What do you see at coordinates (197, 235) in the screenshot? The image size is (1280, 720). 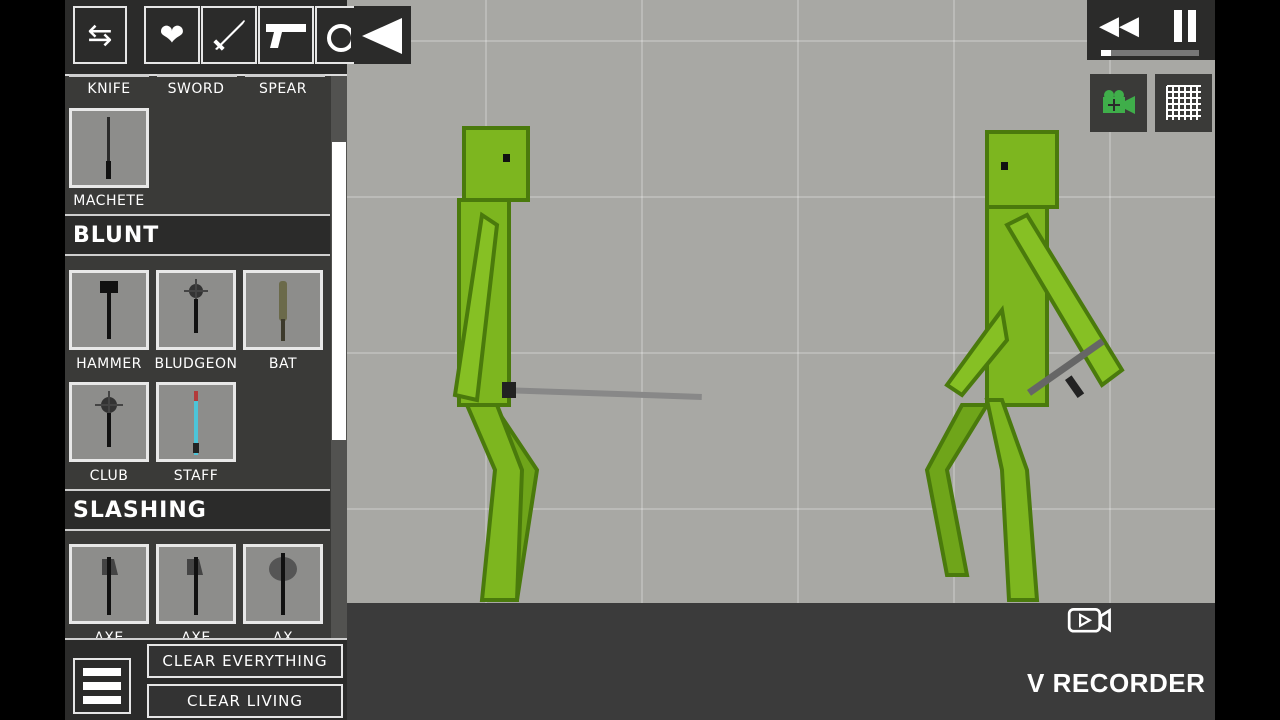 I see `category-header-blunt: BLUNT` at bounding box center [197, 235].